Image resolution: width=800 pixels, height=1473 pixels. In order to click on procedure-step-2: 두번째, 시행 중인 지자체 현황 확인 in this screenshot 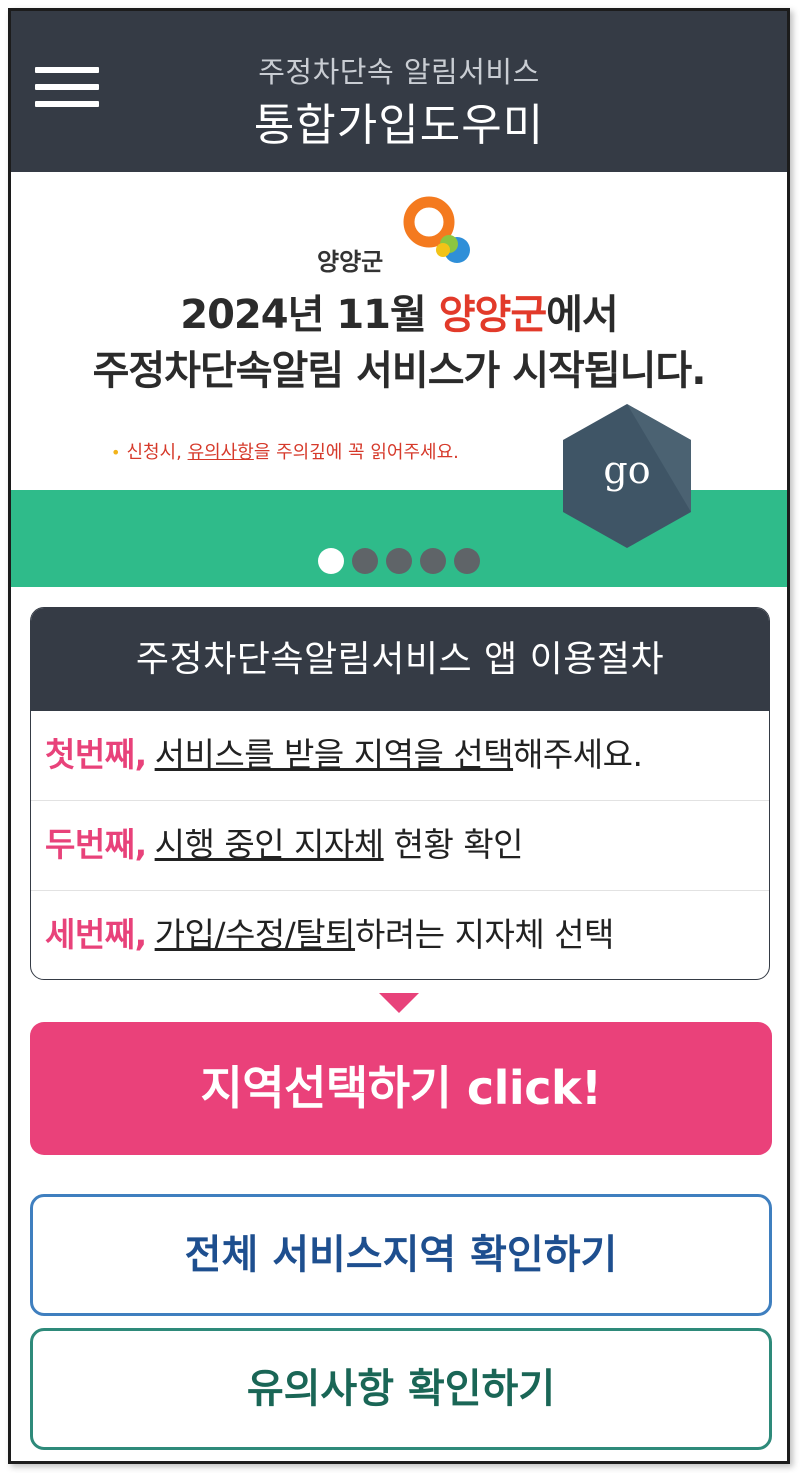, I will do `click(400, 846)`.